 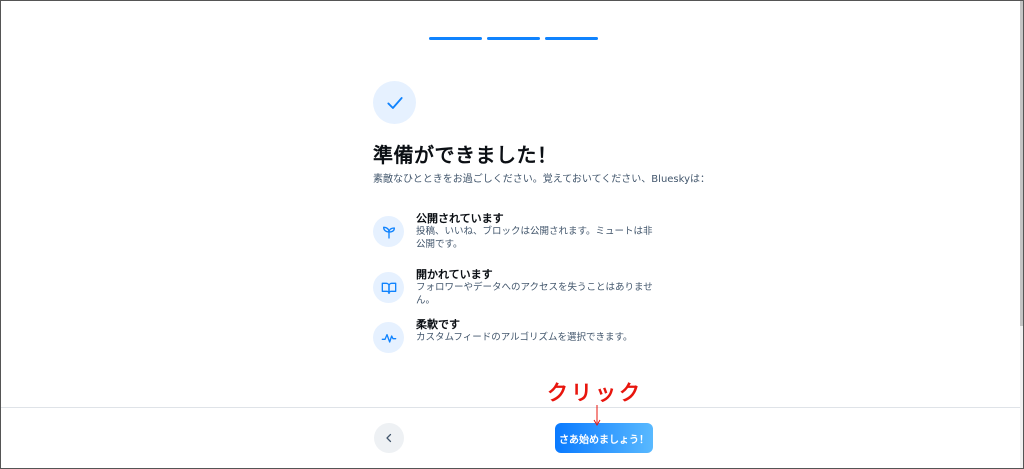 I want to click on progress-bar, so click(x=513, y=38).